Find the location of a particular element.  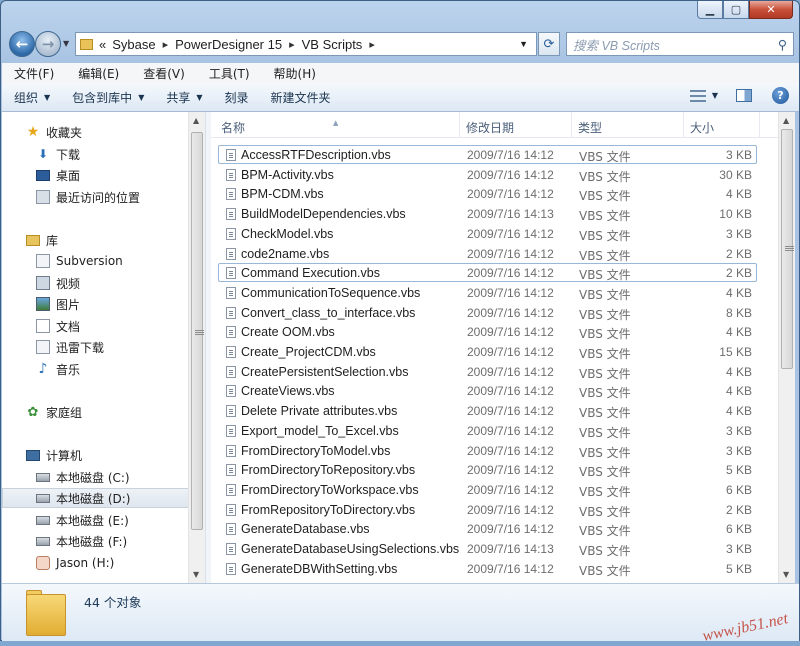

file-row: CreateViews.vbs 2009/7/16 14:12 VBS 文件 4 KB is located at coordinates (487, 390).